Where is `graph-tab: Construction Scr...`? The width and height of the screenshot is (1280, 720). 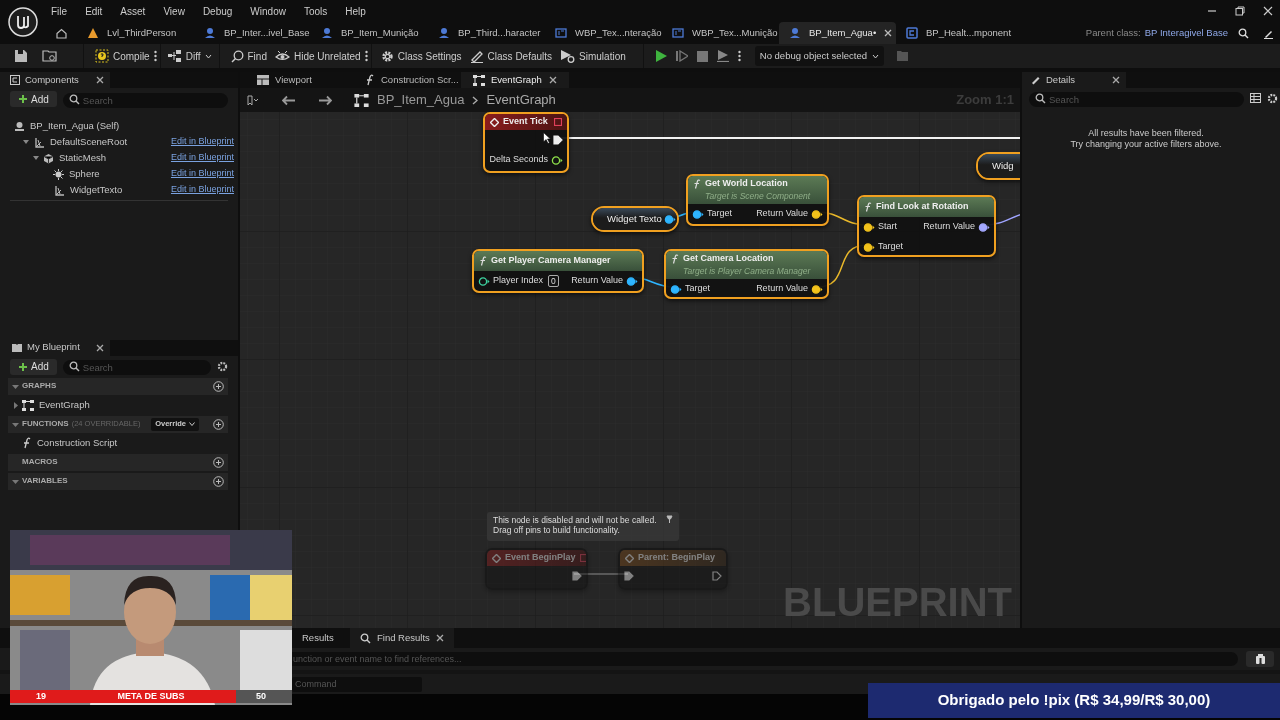 graph-tab: Construction Scr... is located at coordinates (407, 80).